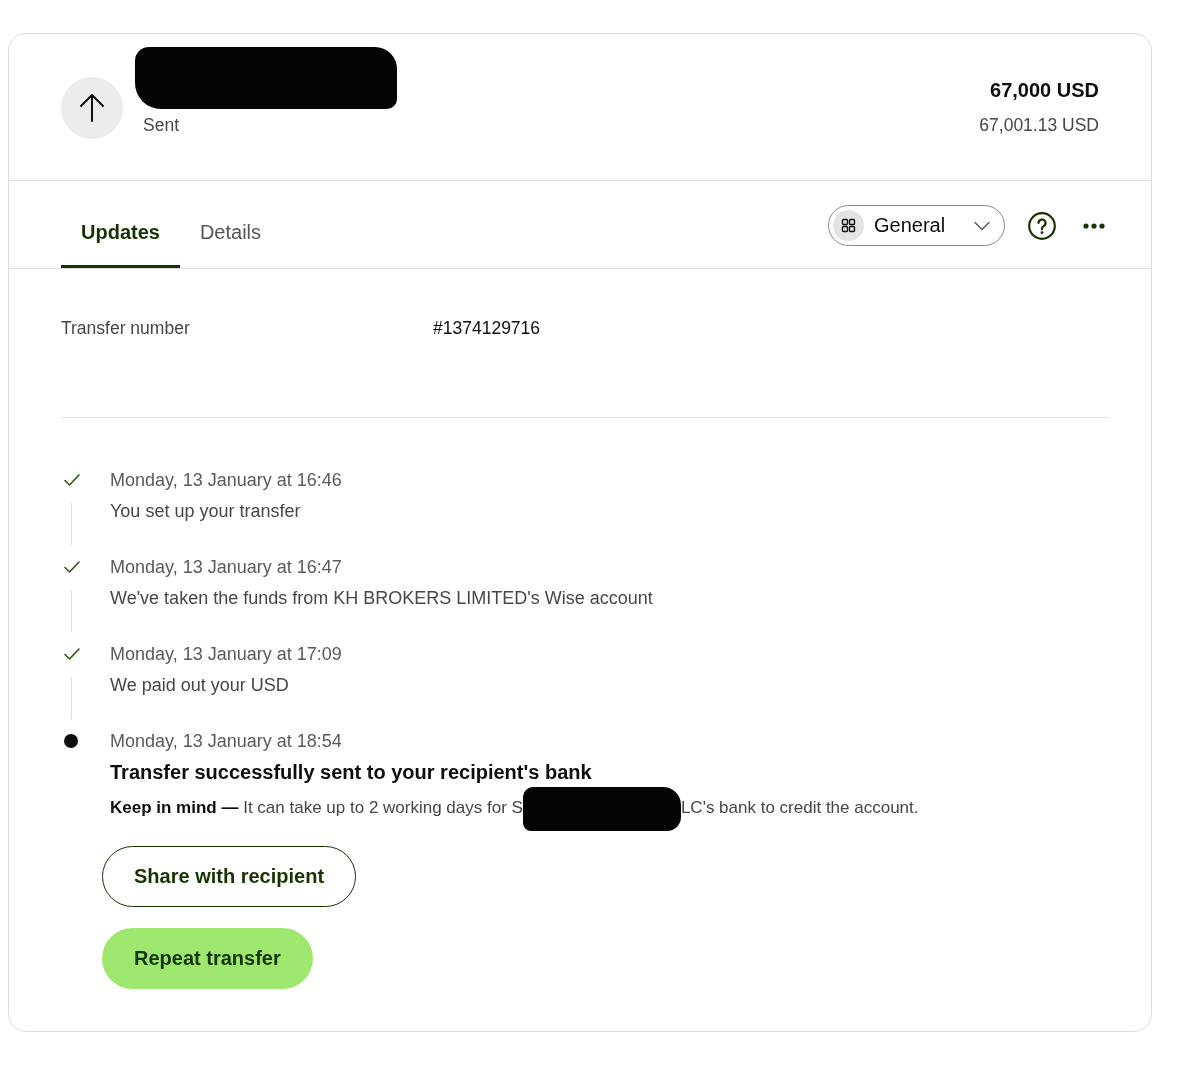 The image size is (1200, 1082). Describe the element at coordinates (126, 328) in the screenshot. I see `detail-label: Transfer number` at that location.